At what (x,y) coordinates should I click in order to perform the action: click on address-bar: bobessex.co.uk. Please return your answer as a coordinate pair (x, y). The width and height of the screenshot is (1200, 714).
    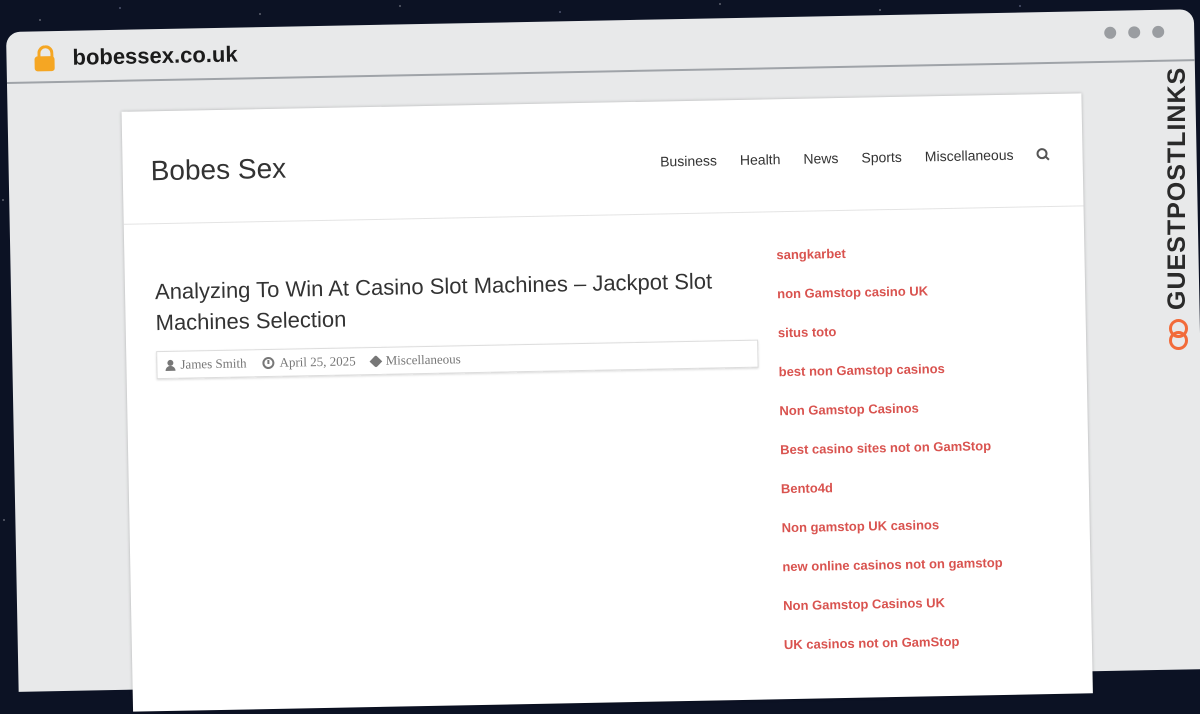
    Looking at the image, I should click on (136, 57).